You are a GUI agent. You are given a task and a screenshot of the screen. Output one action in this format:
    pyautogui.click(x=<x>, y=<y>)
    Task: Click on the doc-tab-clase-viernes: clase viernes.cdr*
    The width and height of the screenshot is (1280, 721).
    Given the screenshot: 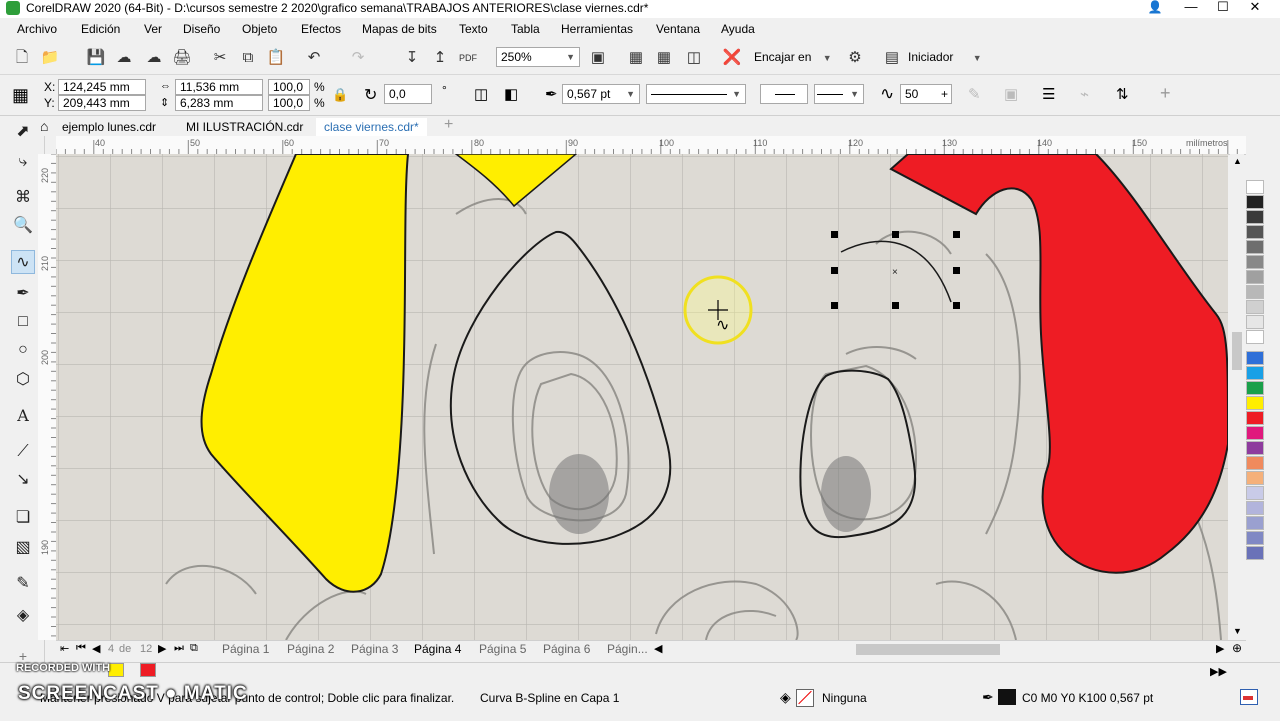 What is the action you would take?
    pyautogui.click(x=371, y=127)
    